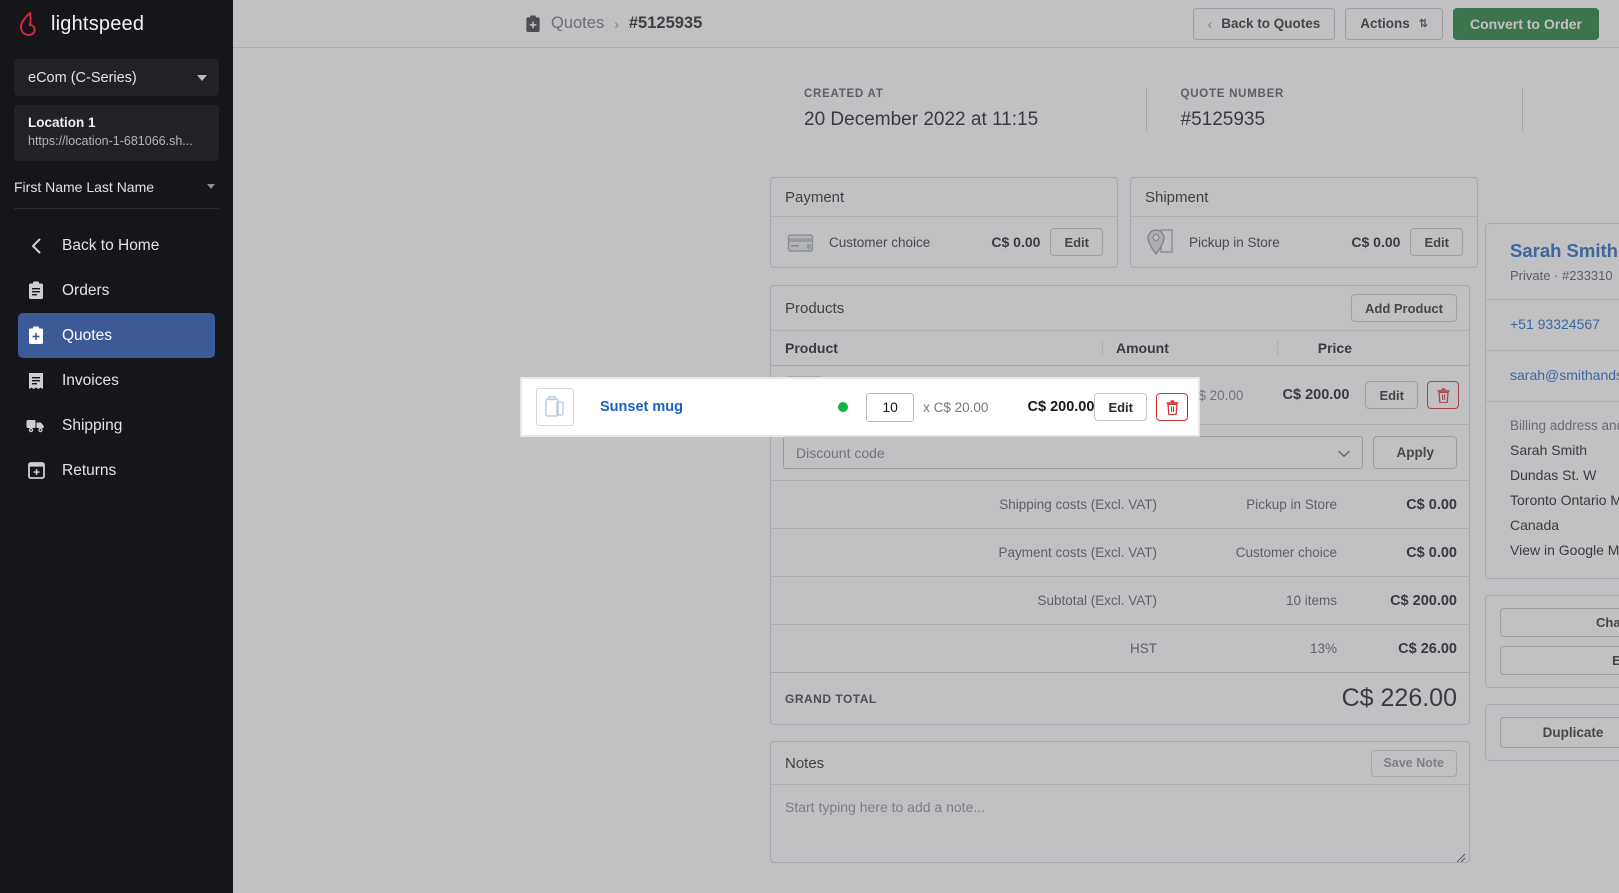 The height and width of the screenshot is (893, 1619). I want to click on return-box-icon, so click(36, 471).